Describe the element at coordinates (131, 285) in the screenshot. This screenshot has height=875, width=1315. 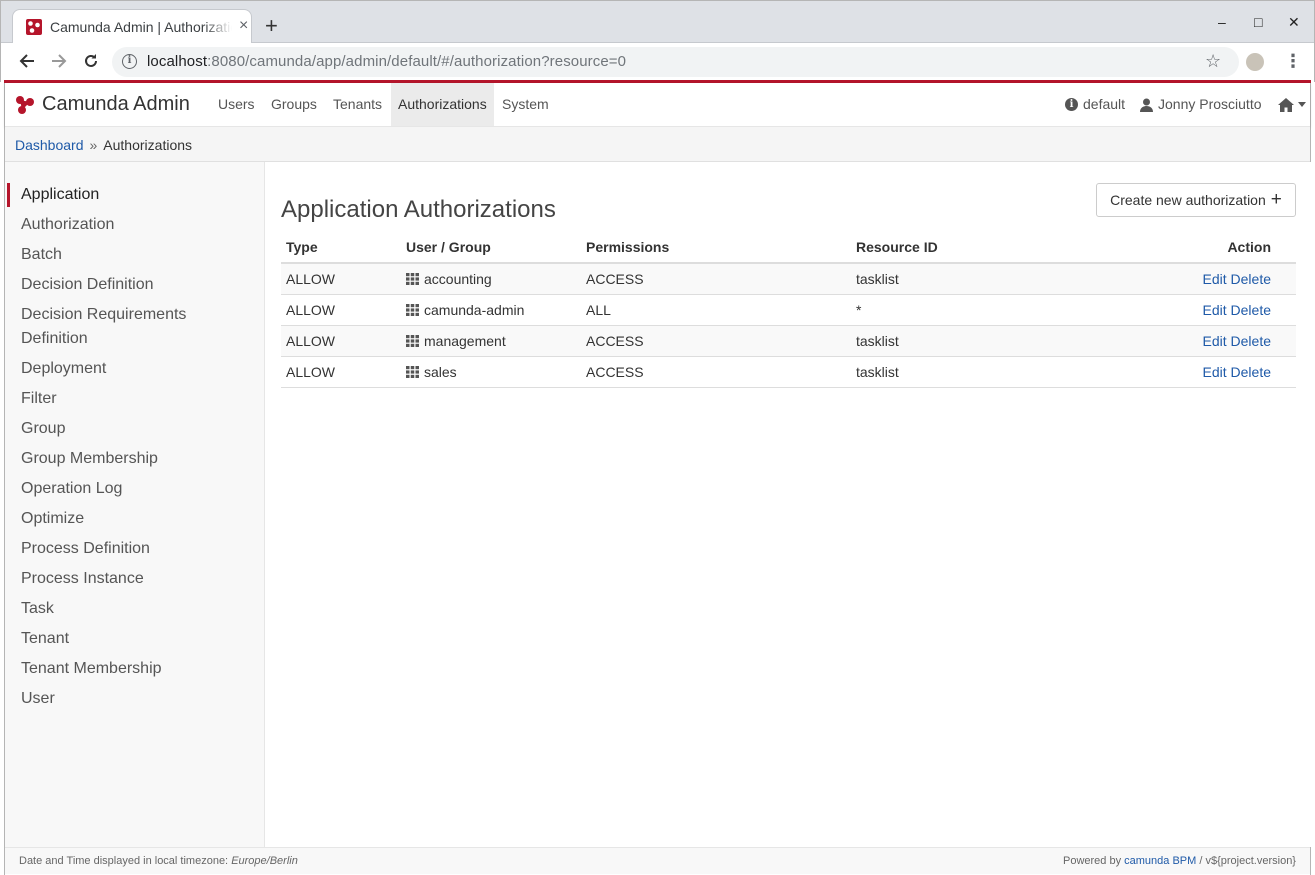
I see `sidebar-item-decision-definition: Decision Definition` at that location.